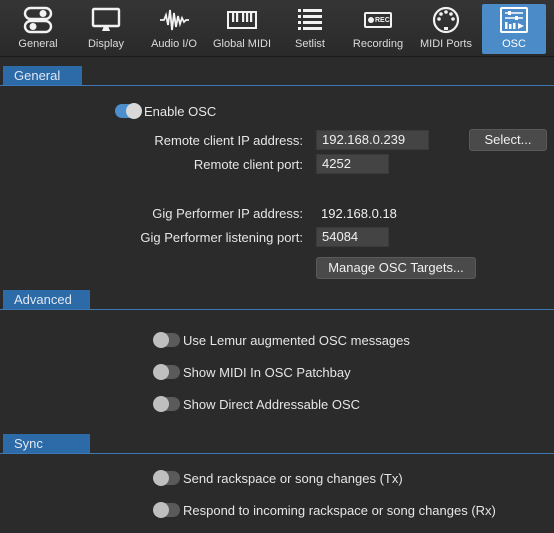  Describe the element at coordinates (277, 444) in the screenshot. I see `section-sync: Sync` at that location.